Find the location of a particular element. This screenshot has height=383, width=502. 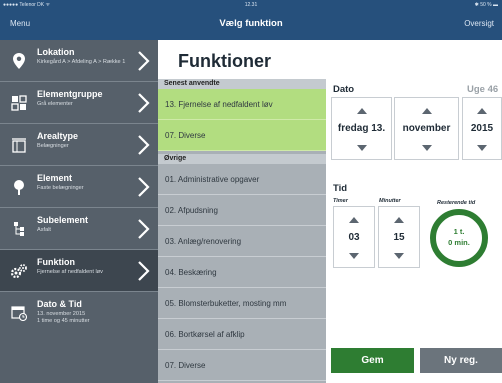

remaining-time-ring: 1 t. 0 min. is located at coordinates (459, 238).